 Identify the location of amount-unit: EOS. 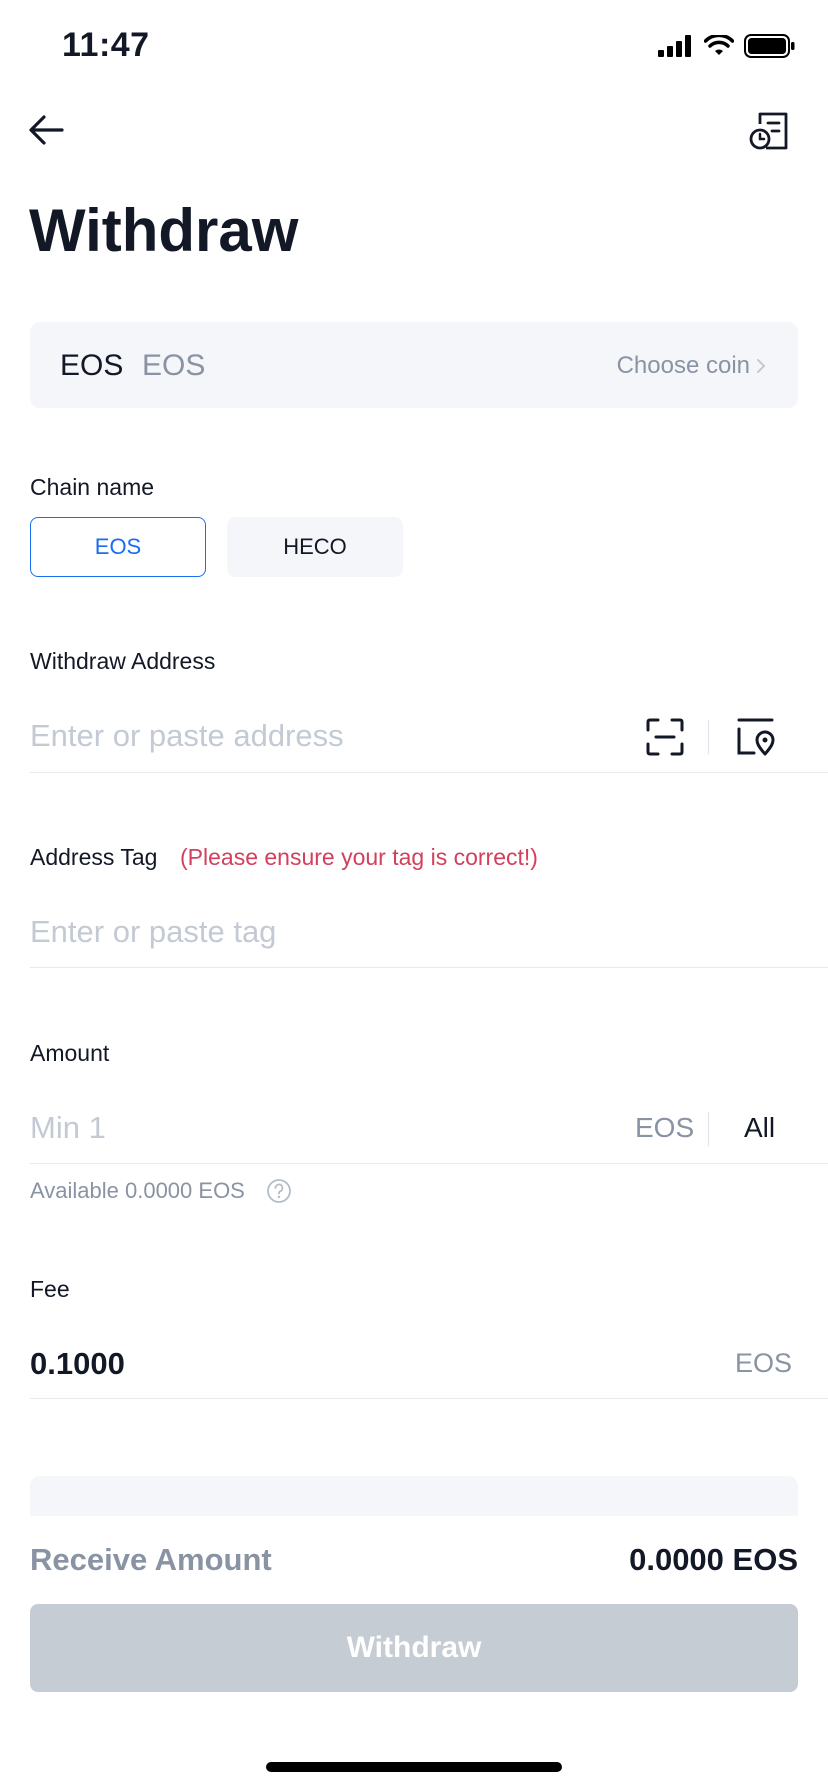
(665, 1127).